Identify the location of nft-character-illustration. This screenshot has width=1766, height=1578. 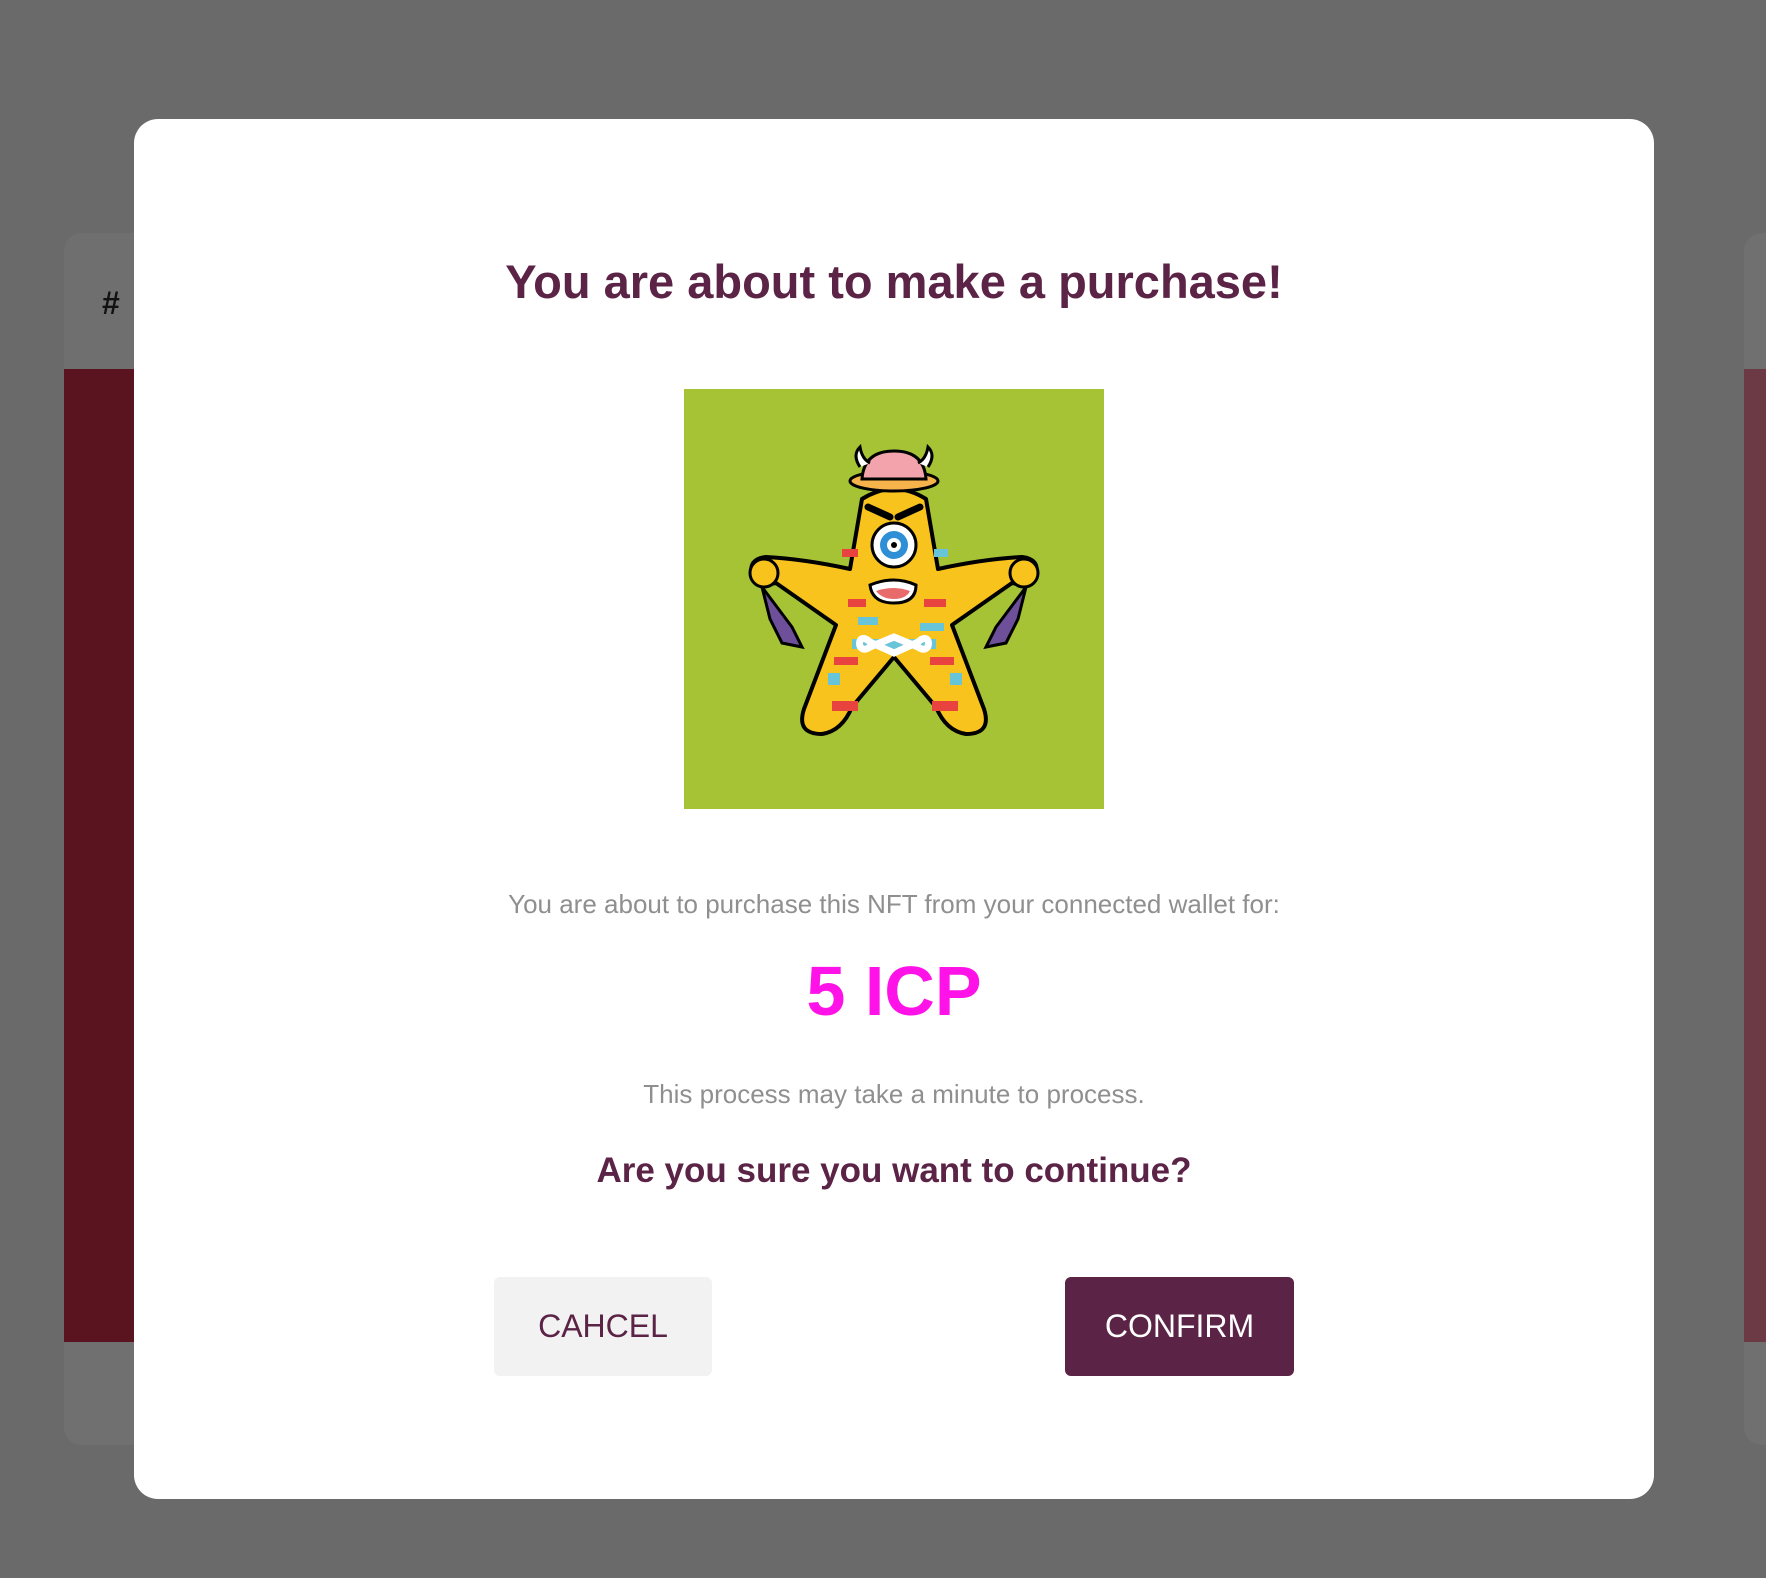
(894, 599).